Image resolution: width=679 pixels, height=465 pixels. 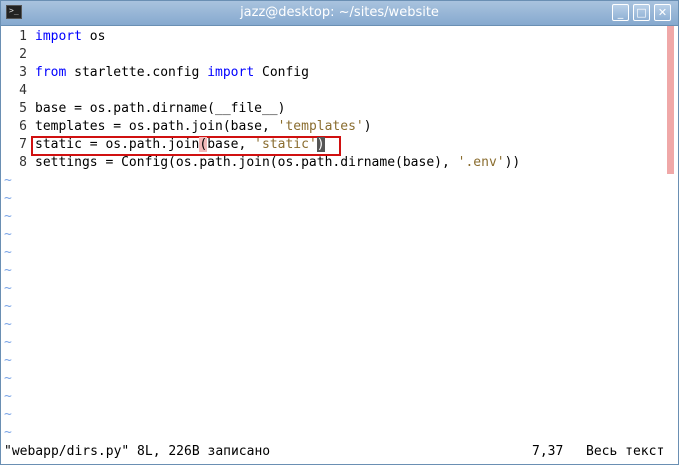 I want to click on code-token: starlette.config, so click(x=137, y=72).